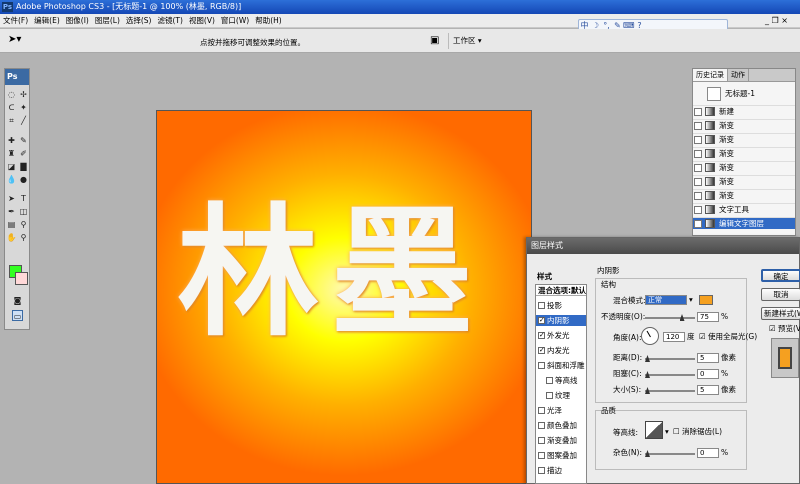 This screenshot has width=800, height=484. What do you see at coordinates (676, 432) in the screenshot?
I see `antialias-checkbox: ☐` at bounding box center [676, 432].